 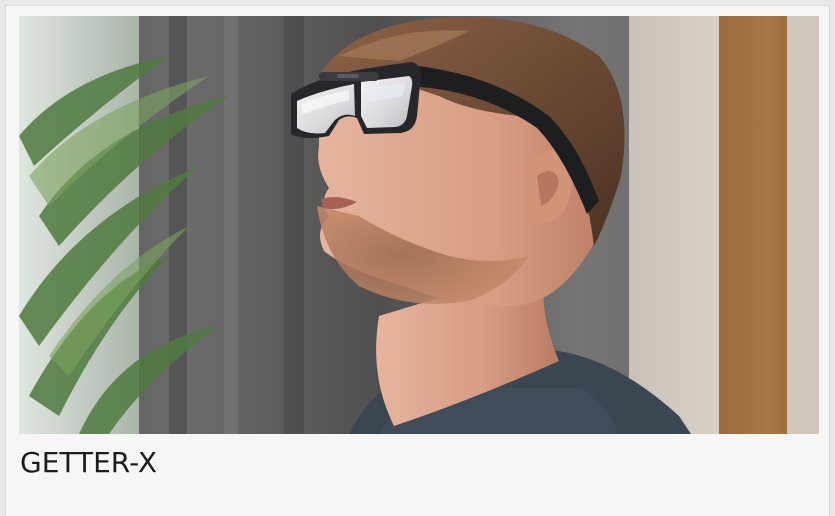 I want to click on product-title: GETTER-X, so click(x=88, y=463).